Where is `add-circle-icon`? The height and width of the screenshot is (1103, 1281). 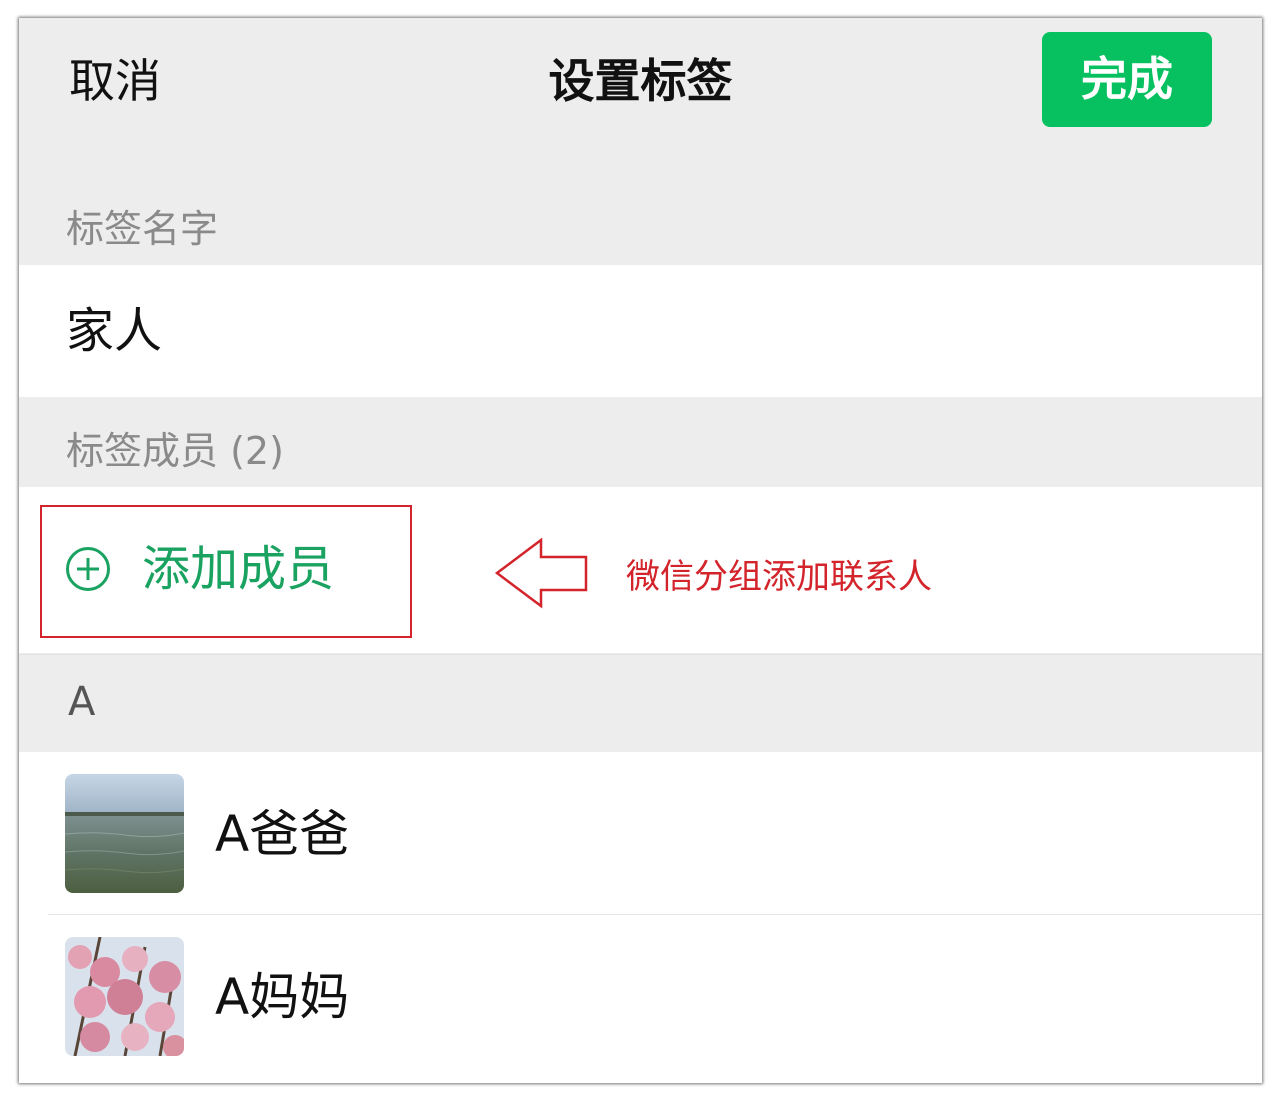
add-circle-icon is located at coordinates (88, 569).